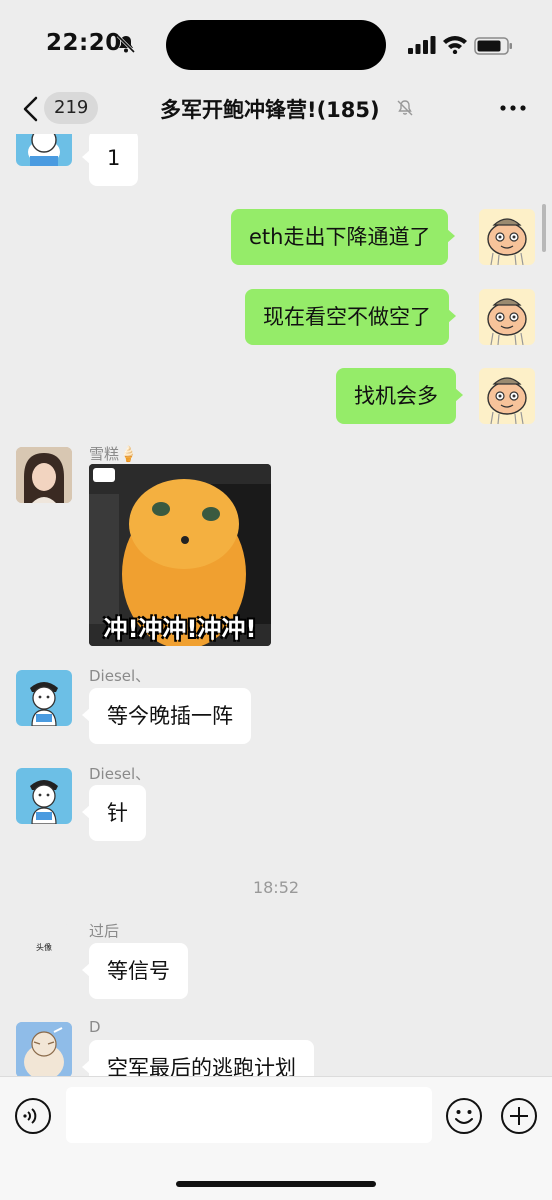 This screenshot has width=552, height=1200. I want to click on message-bubble: 等信号, so click(135, 971).